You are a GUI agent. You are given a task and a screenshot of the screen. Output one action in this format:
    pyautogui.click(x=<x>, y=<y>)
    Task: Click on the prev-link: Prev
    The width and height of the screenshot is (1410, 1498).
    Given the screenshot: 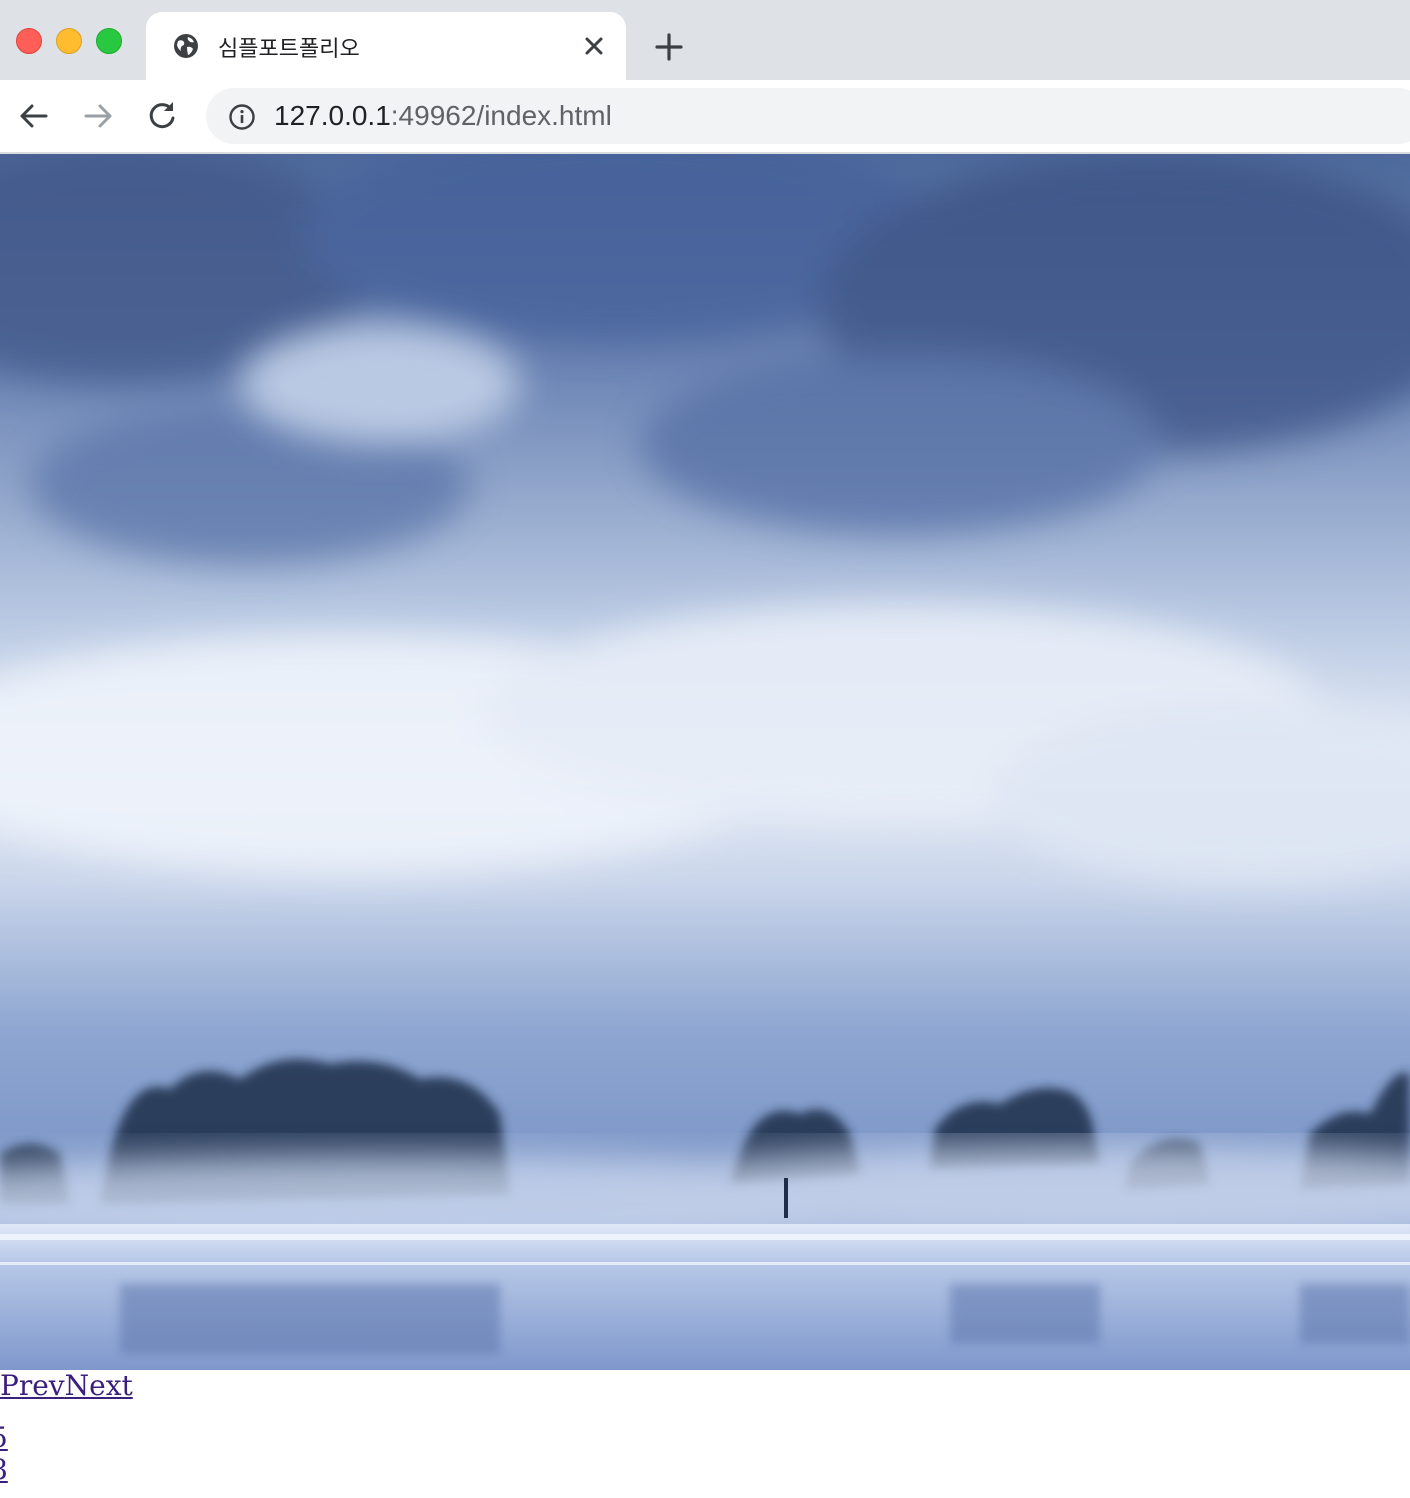 What is the action you would take?
    pyautogui.click(x=32, y=1385)
    